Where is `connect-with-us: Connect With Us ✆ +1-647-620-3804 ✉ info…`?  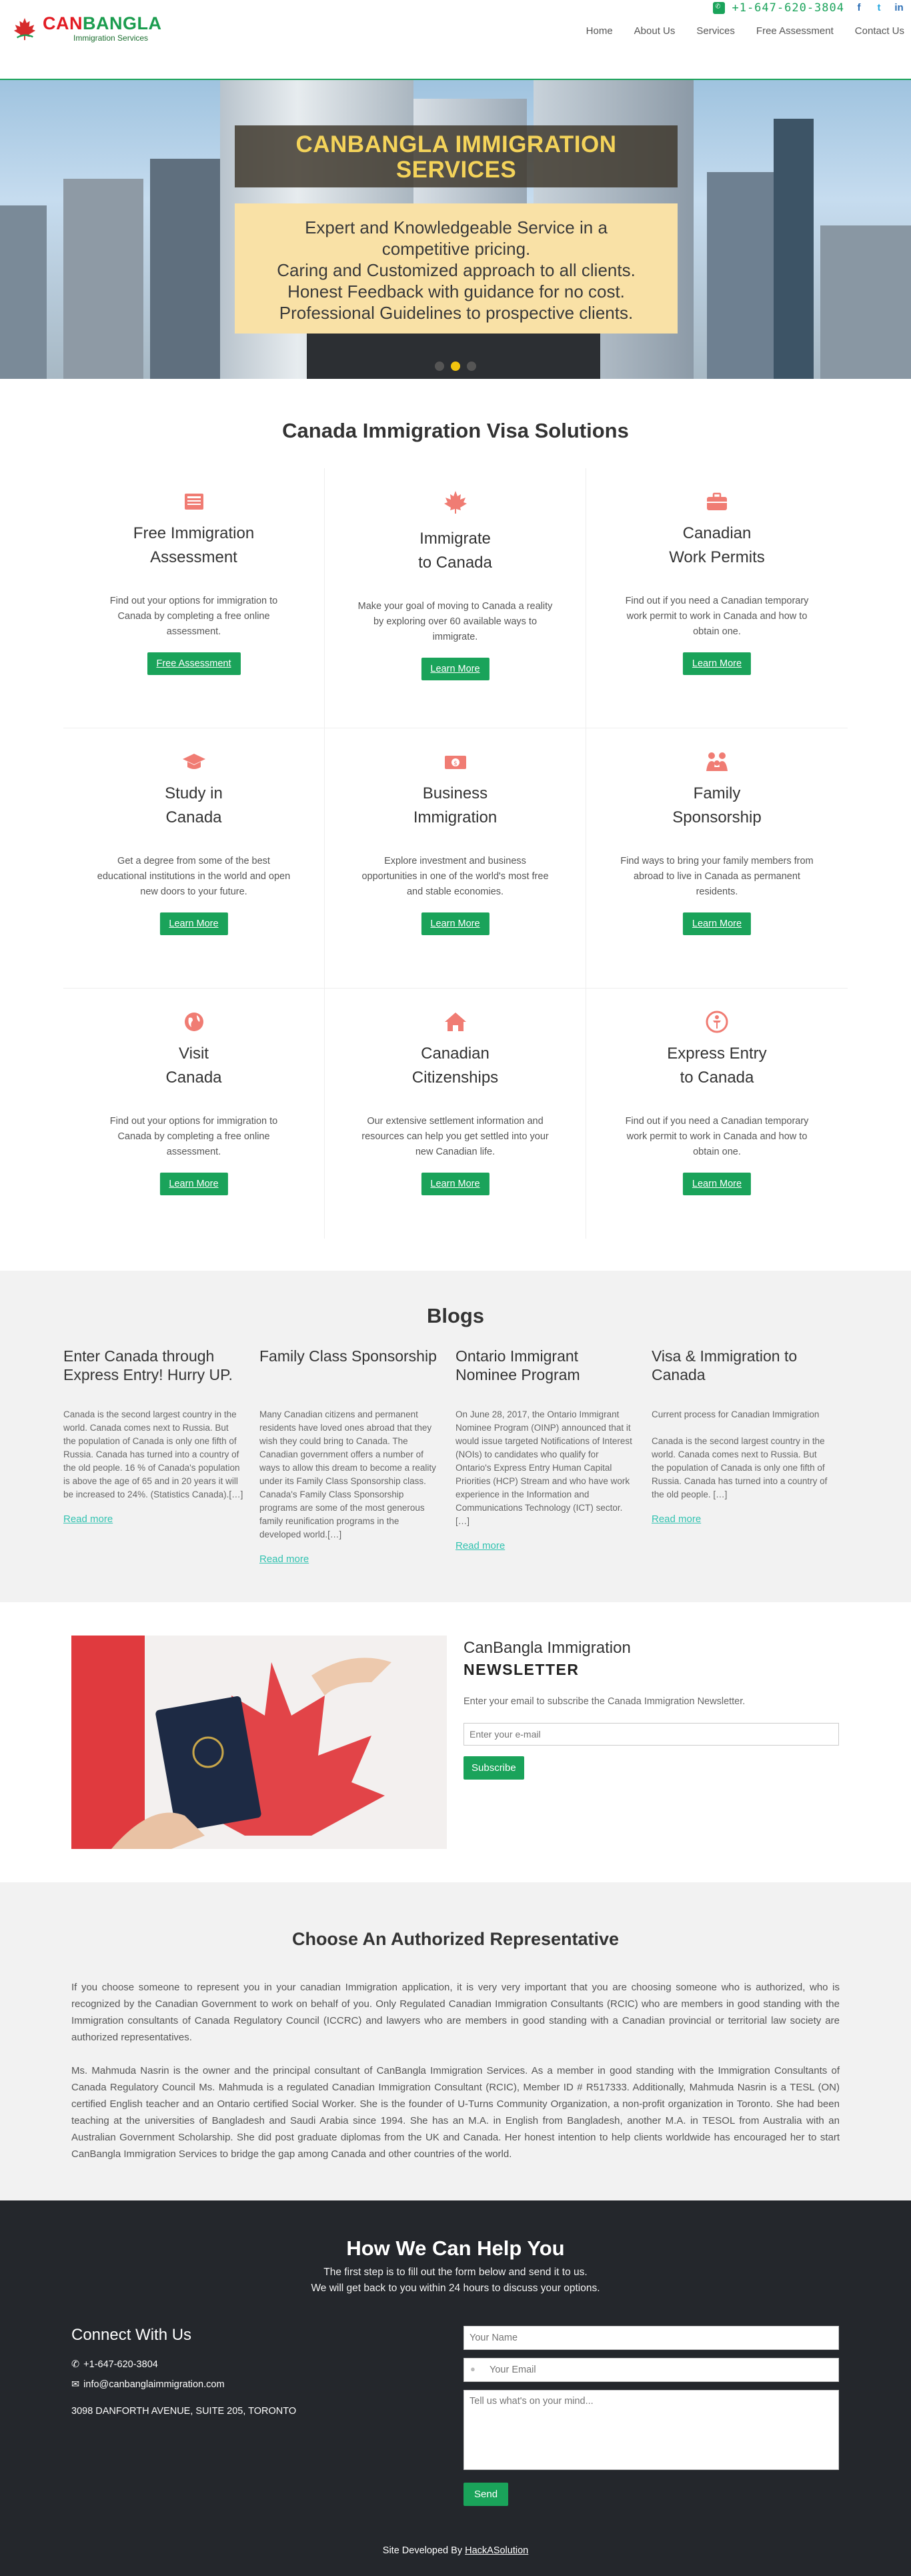 connect-with-us: Connect With Us ✆ +1-647-620-3804 ✉ info… is located at coordinates (183, 2371).